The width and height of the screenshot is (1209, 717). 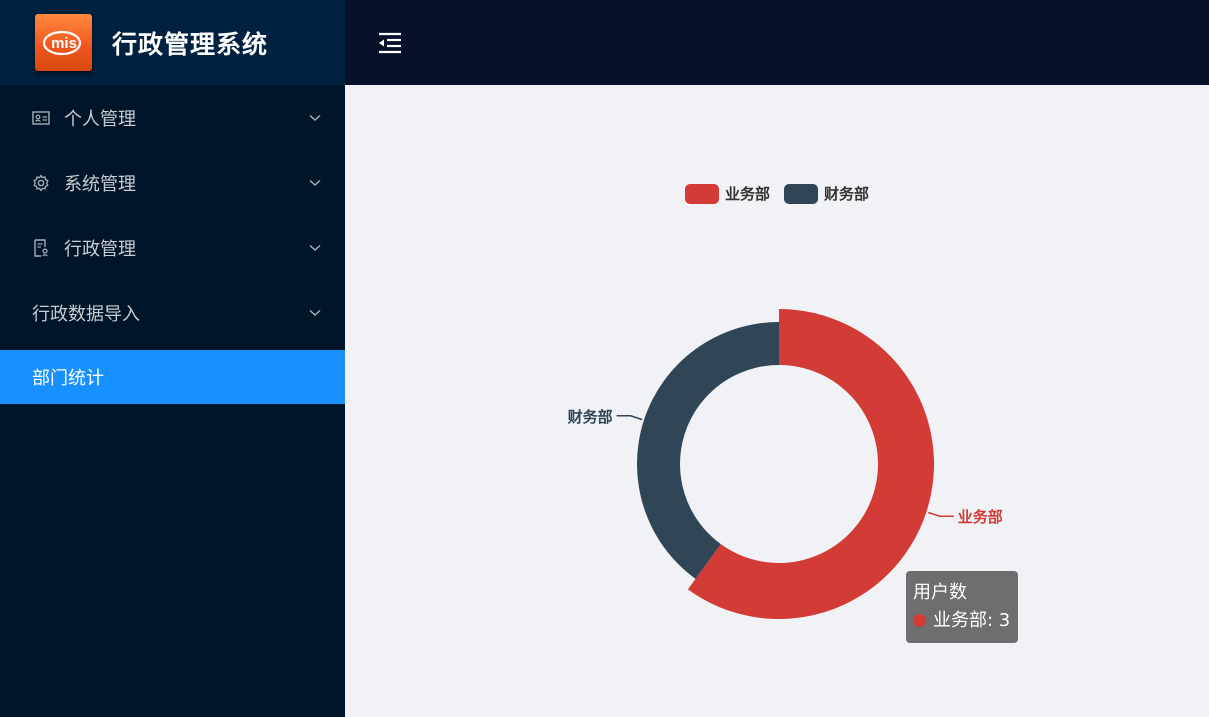 What do you see at coordinates (940, 592) in the screenshot?
I see `tooltip-title: 用户数` at bounding box center [940, 592].